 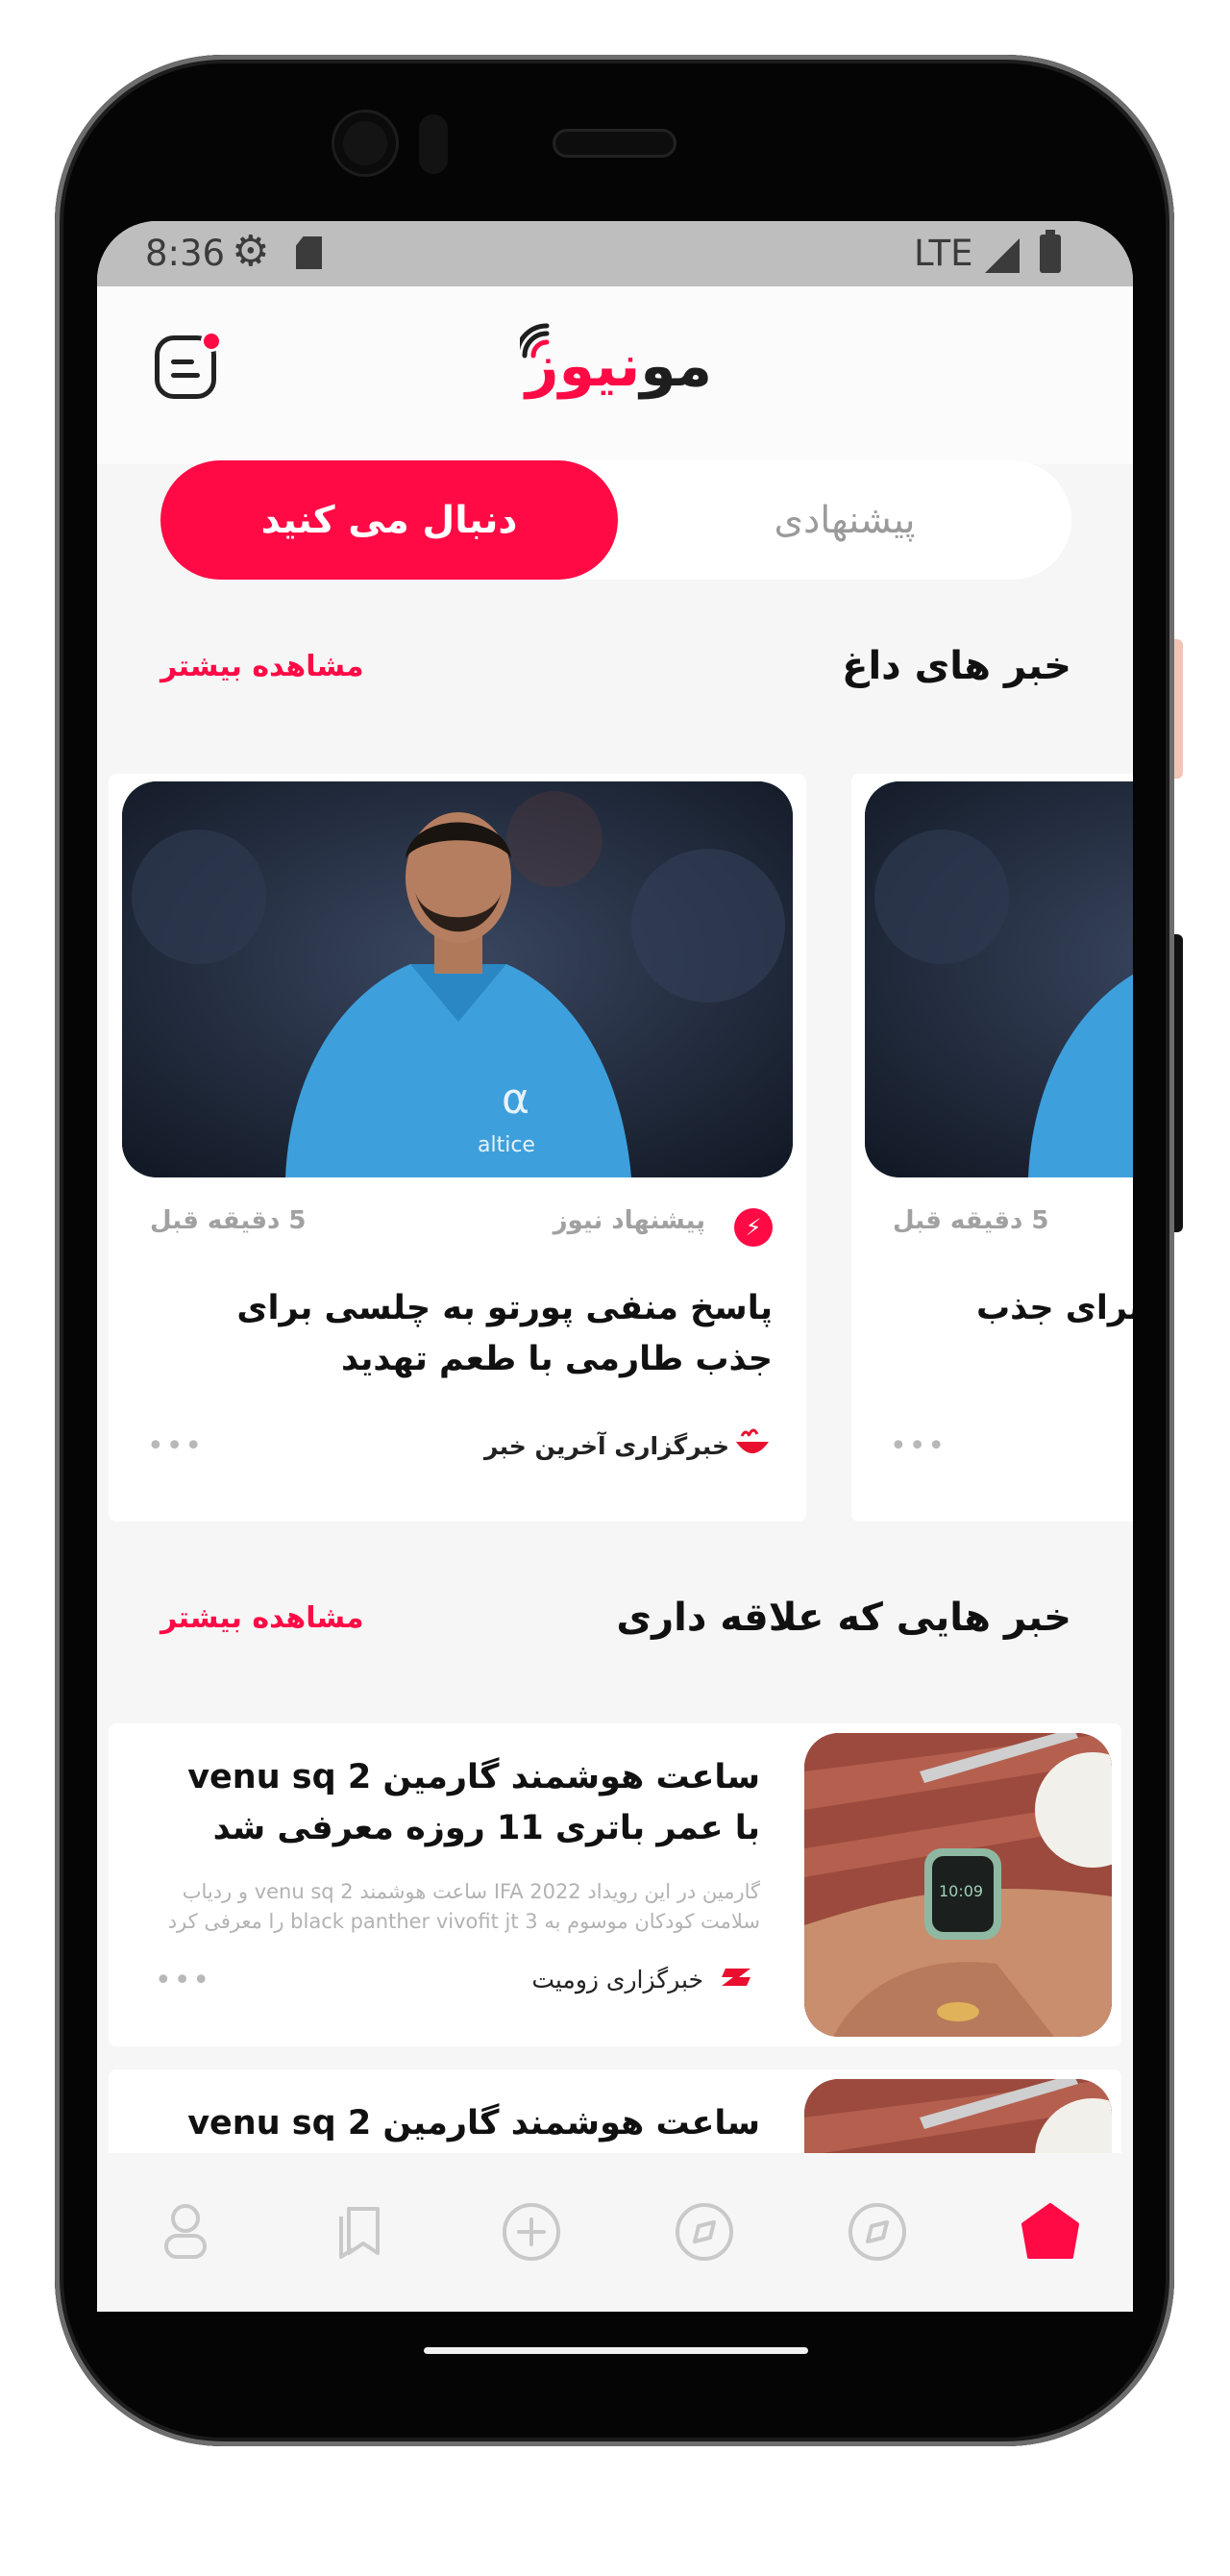 I want to click on logo-text: مونیوز, so click(x=619, y=367).